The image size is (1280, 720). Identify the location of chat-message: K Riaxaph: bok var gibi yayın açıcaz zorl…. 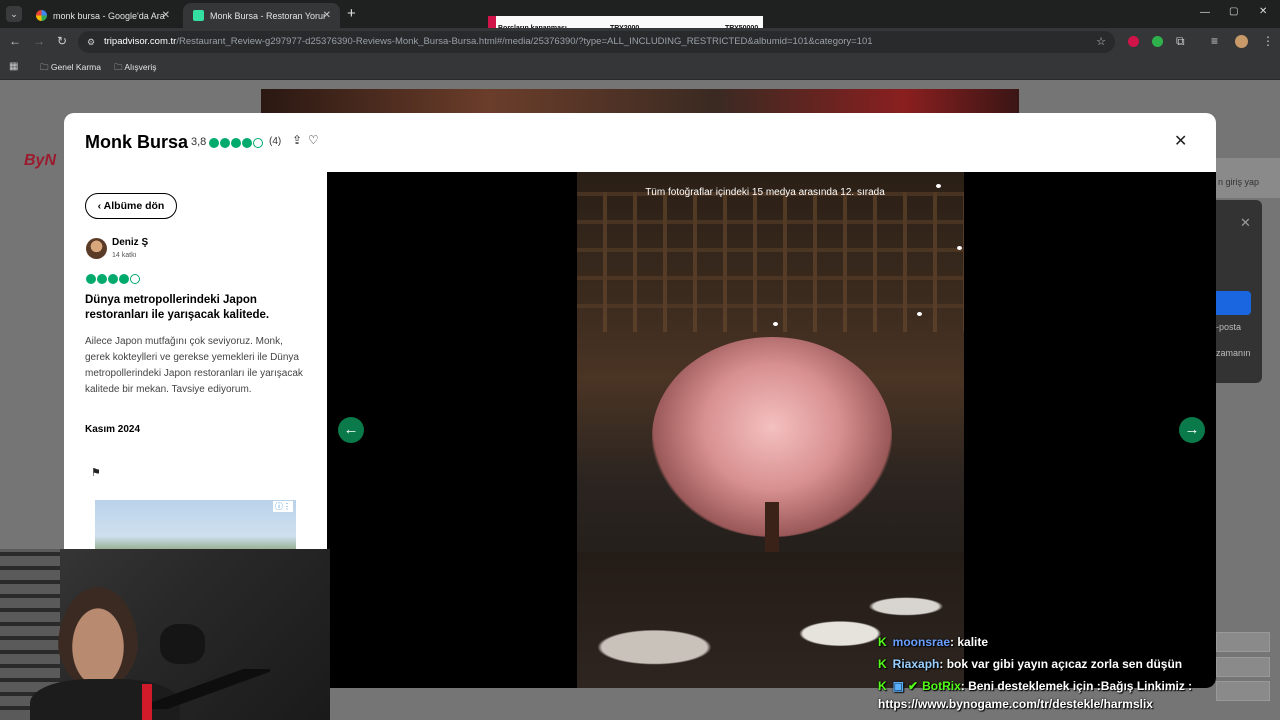
(1030, 664).